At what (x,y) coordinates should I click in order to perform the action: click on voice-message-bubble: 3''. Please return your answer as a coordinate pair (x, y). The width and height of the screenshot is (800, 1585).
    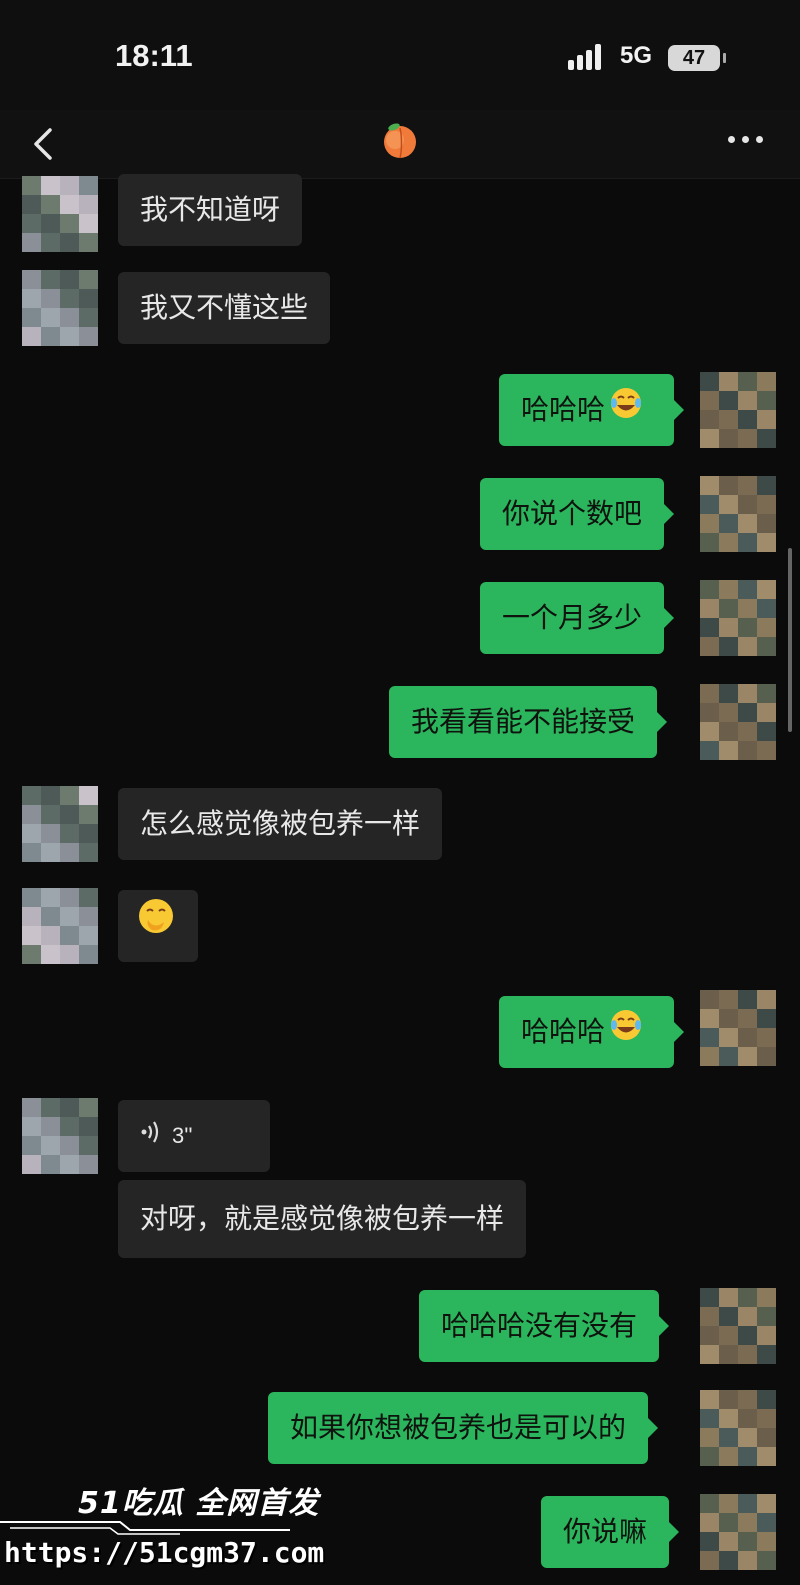
    Looking at the image, I should click on (194, 1136).